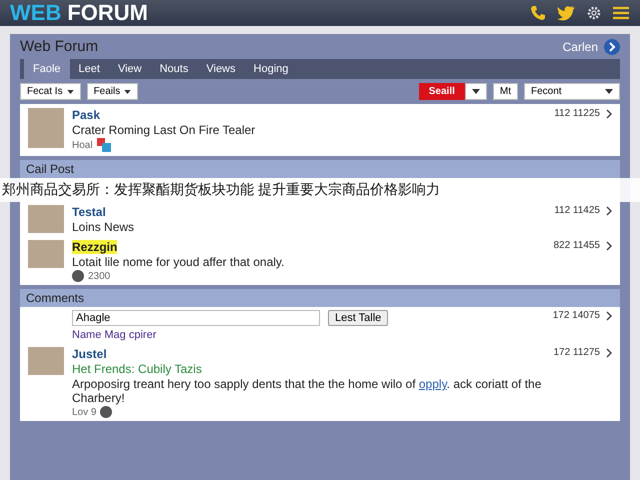  What do you see at coordinates (107, 13) in the screenshot?
I see `logo-text: FORUM` at bounding box center [107, 13].